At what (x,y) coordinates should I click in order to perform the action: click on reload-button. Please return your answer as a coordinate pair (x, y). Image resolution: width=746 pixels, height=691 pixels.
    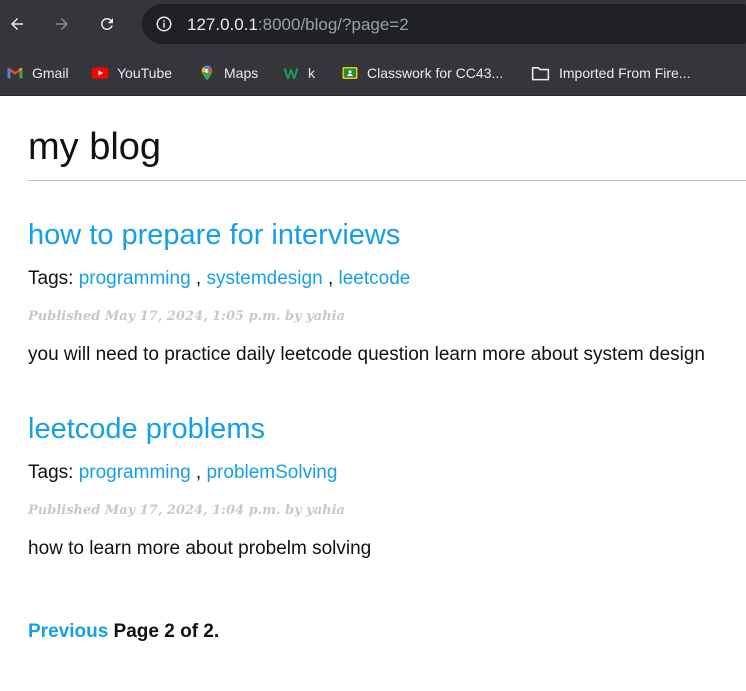
    Looking at the image, I should click on (107, 24).